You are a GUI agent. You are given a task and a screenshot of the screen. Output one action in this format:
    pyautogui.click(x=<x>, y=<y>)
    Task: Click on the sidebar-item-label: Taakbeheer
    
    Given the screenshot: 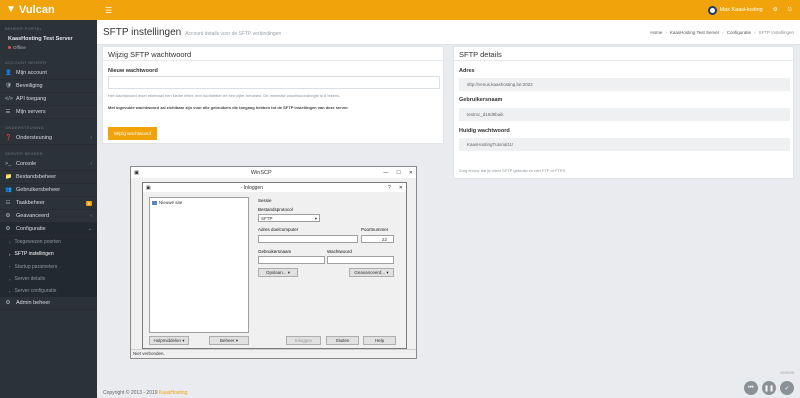 What is the action you would take?
    pyautogui.click(x=30, y=203)
    